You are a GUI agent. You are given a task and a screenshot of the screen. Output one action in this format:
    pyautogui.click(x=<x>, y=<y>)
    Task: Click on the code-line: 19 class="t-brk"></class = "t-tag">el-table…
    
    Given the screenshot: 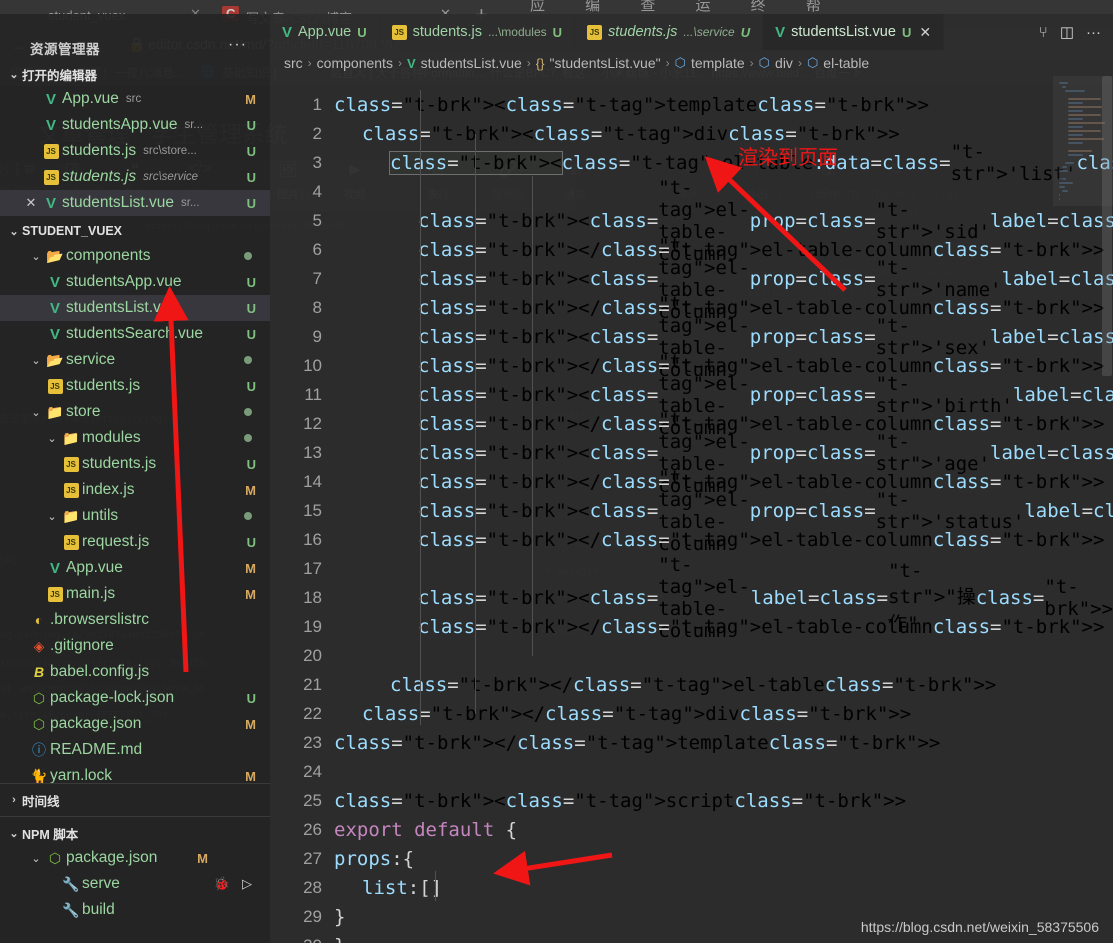 What is the action you would take?
    pyautogui.click(x=691, y=626)
    